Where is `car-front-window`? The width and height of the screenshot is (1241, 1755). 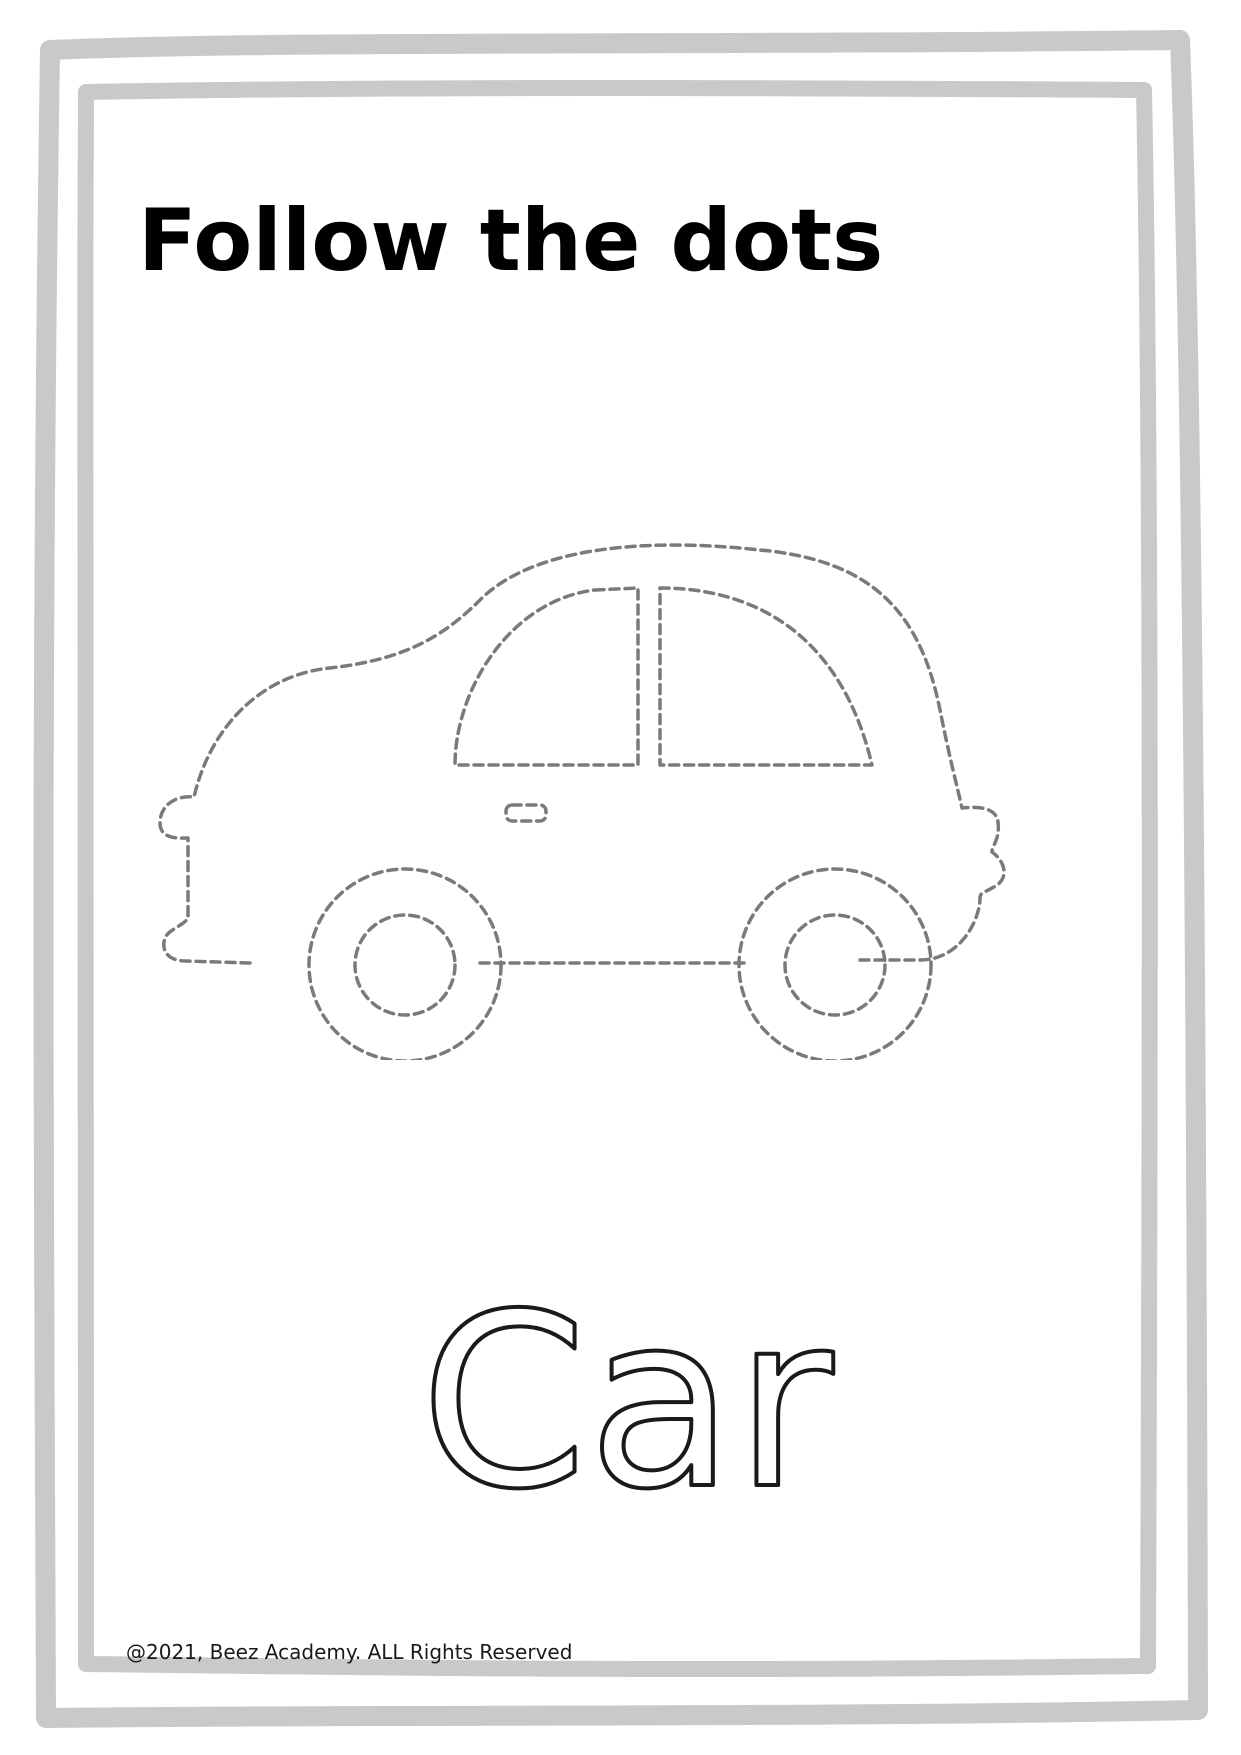 car-front-window is located at coordinates (546, 676).